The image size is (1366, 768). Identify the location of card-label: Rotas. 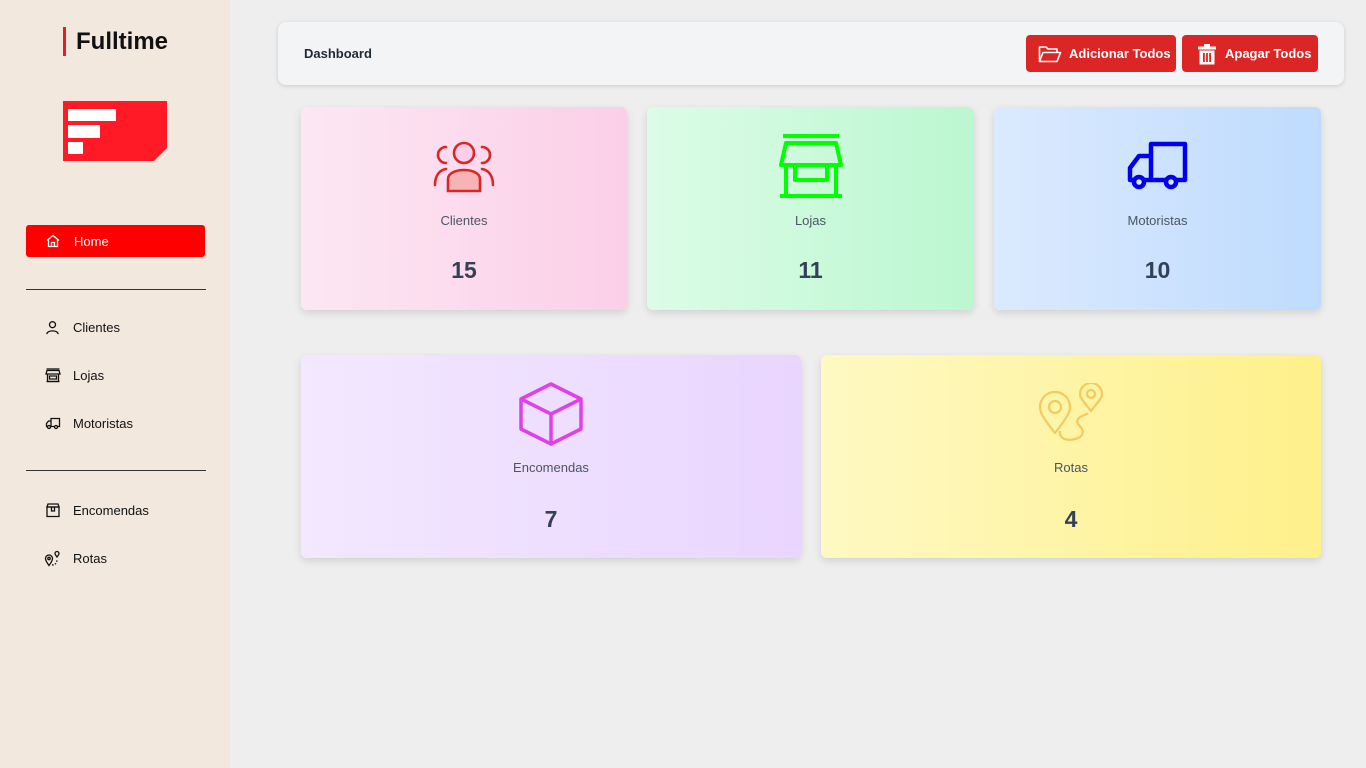
(1071, 467).